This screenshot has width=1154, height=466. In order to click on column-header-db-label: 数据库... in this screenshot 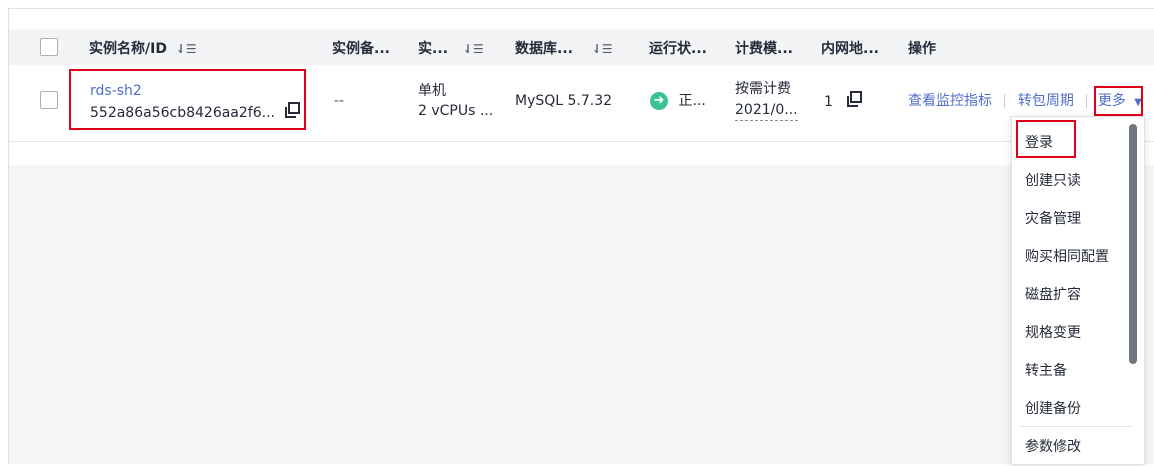, I will do `click(544, 49)`.